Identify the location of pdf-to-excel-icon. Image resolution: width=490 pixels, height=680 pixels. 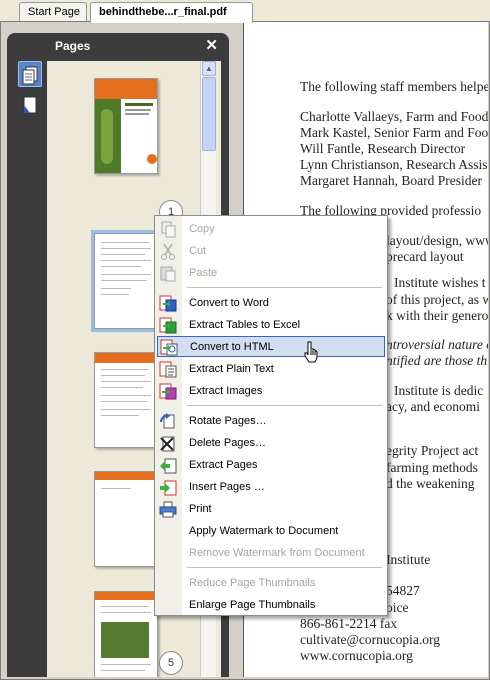
(168, 325).